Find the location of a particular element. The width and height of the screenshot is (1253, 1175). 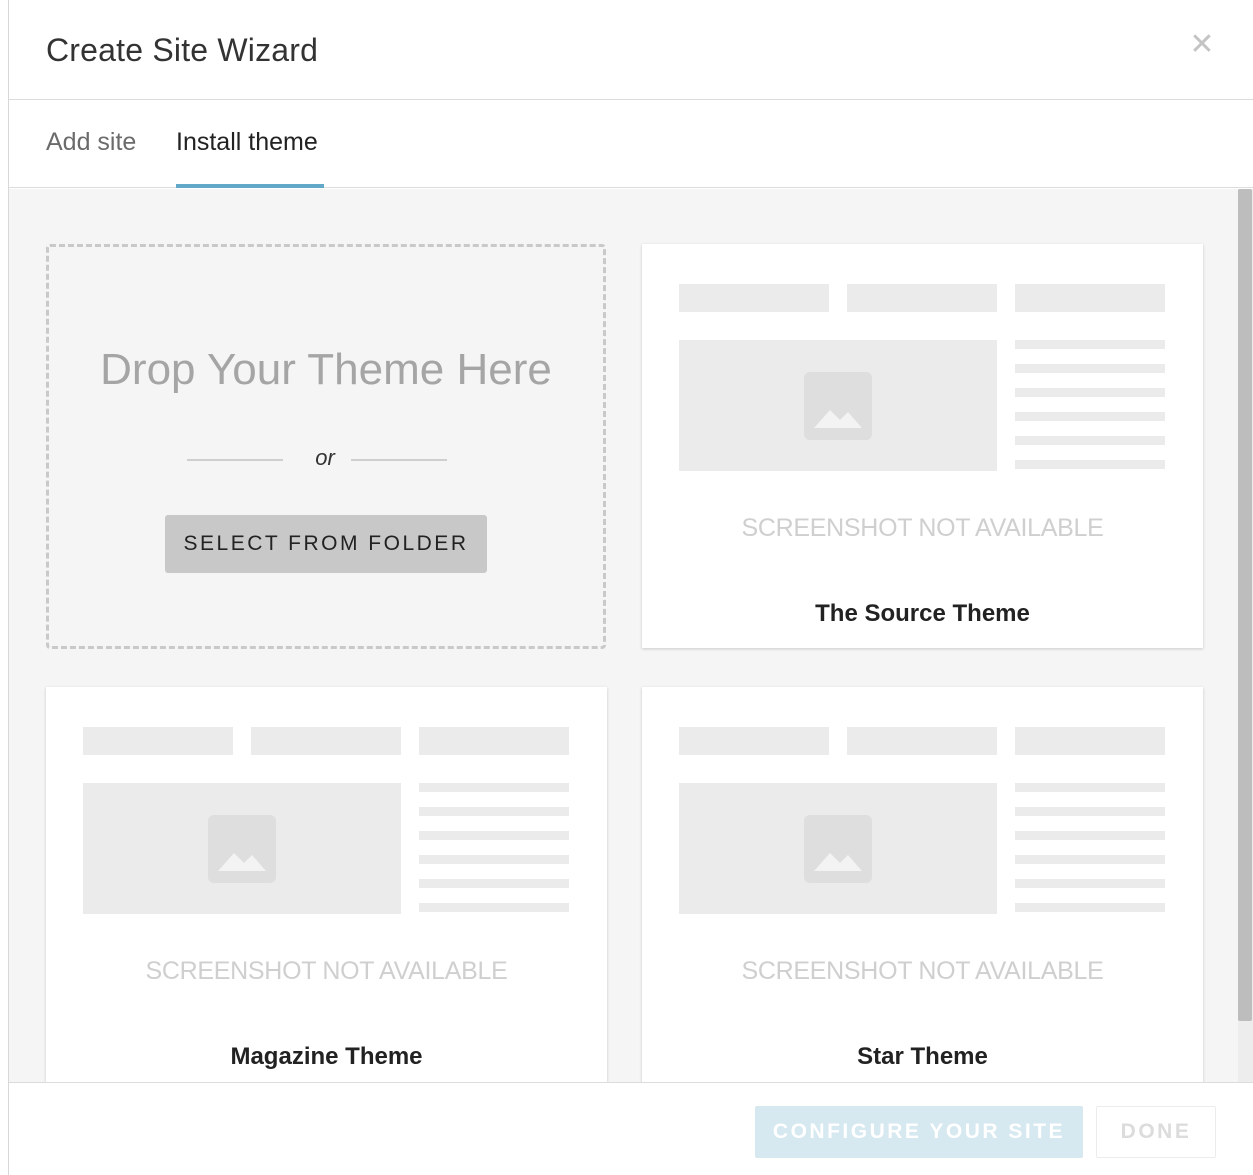

done-button: DONE is located at coordinates (1156, 1132).